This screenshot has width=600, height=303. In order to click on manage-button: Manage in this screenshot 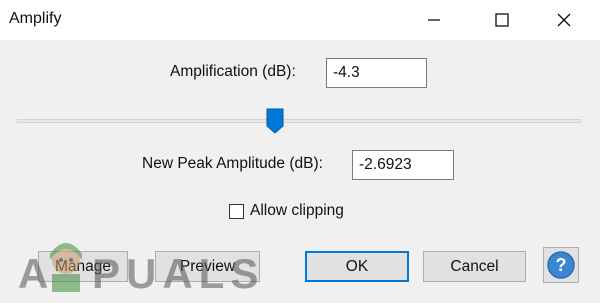, I will do `click(83, 266)`.